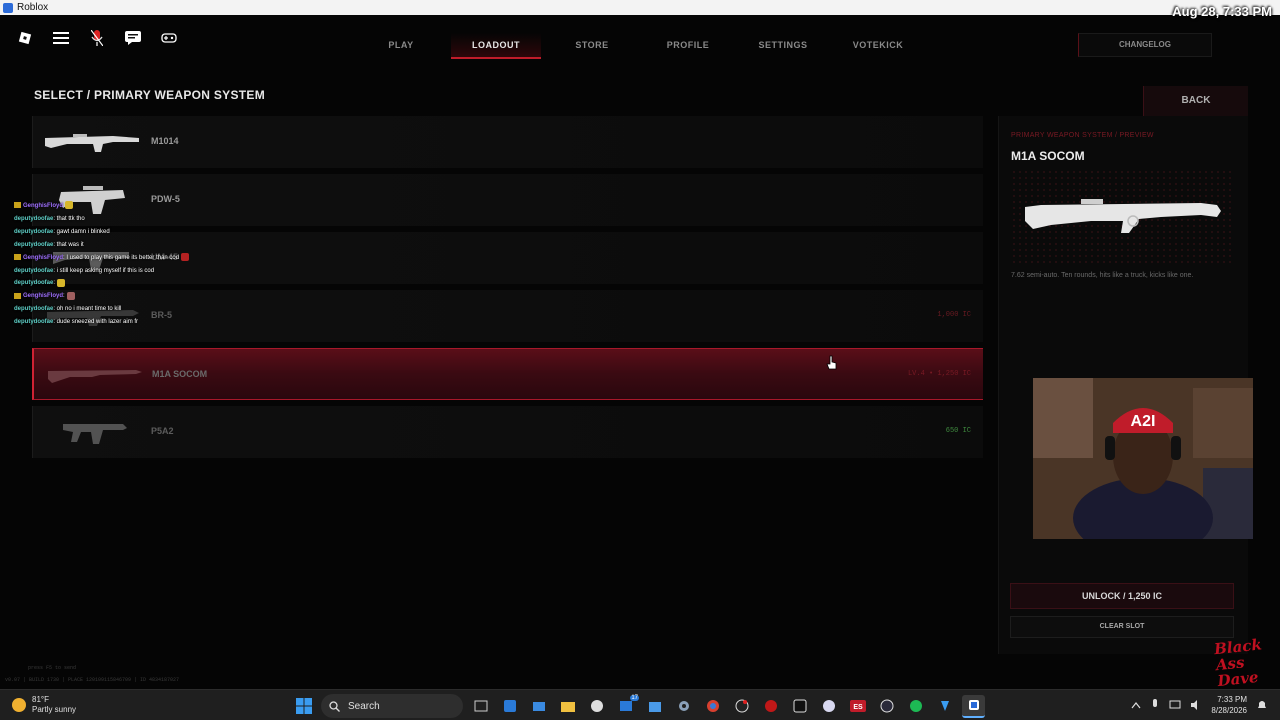 The width and height of the screenshot is (1280, 720). I want to click on chat-message: deputydoofae: that was it, so click(124, 245).